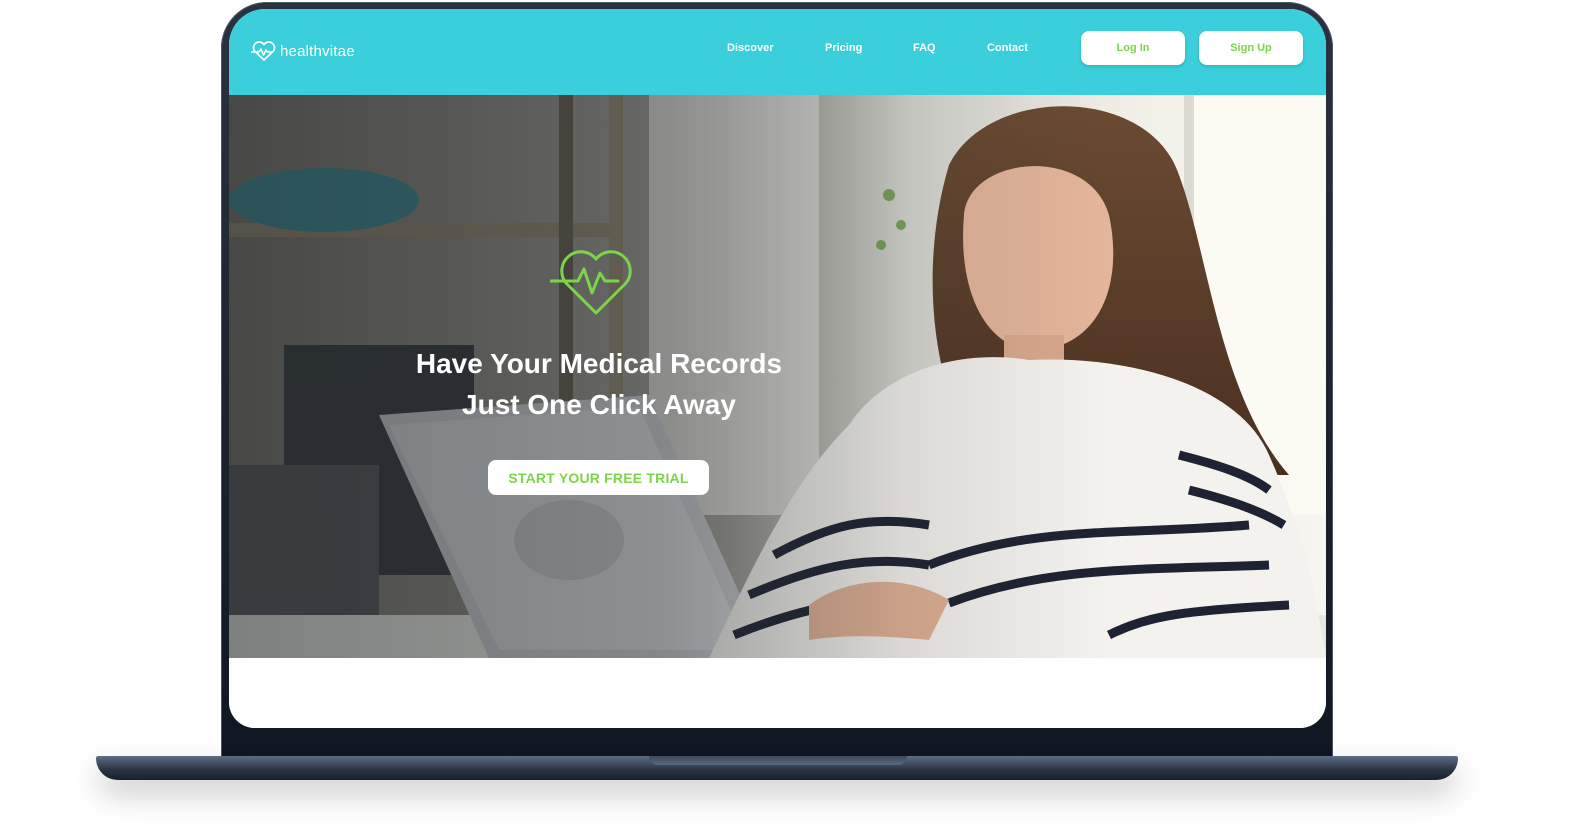  I want to click on nav-link-discover: Discover, so click(750, 48).